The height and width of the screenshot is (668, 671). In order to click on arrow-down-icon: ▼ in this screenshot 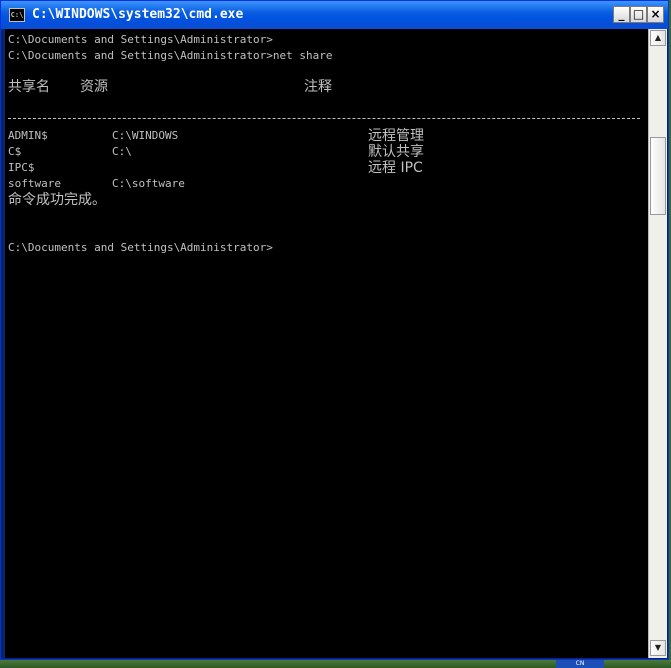, I will do `click(658, 648)`.